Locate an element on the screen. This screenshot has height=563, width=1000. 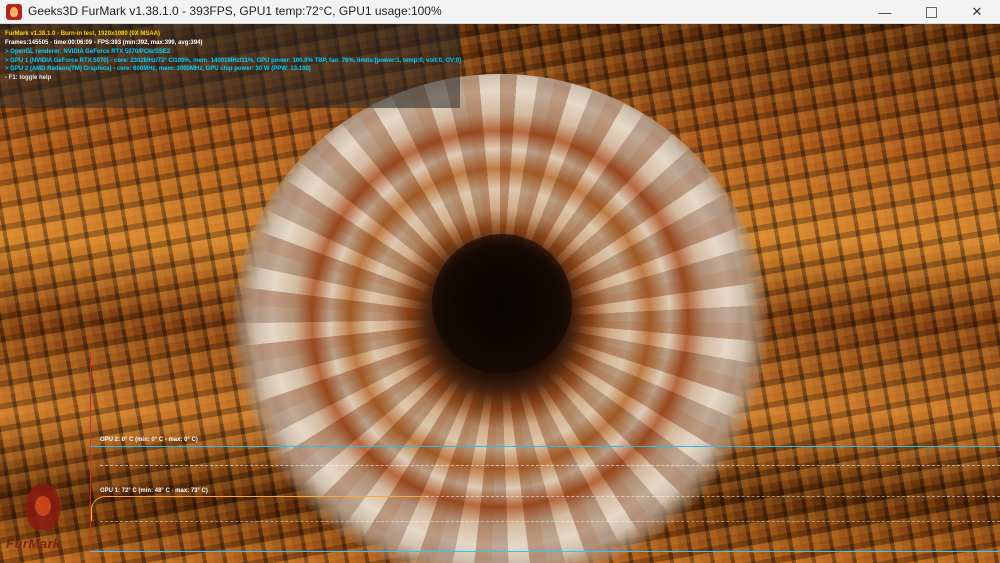
graph-y-axis is located at coordinates (90, 452).